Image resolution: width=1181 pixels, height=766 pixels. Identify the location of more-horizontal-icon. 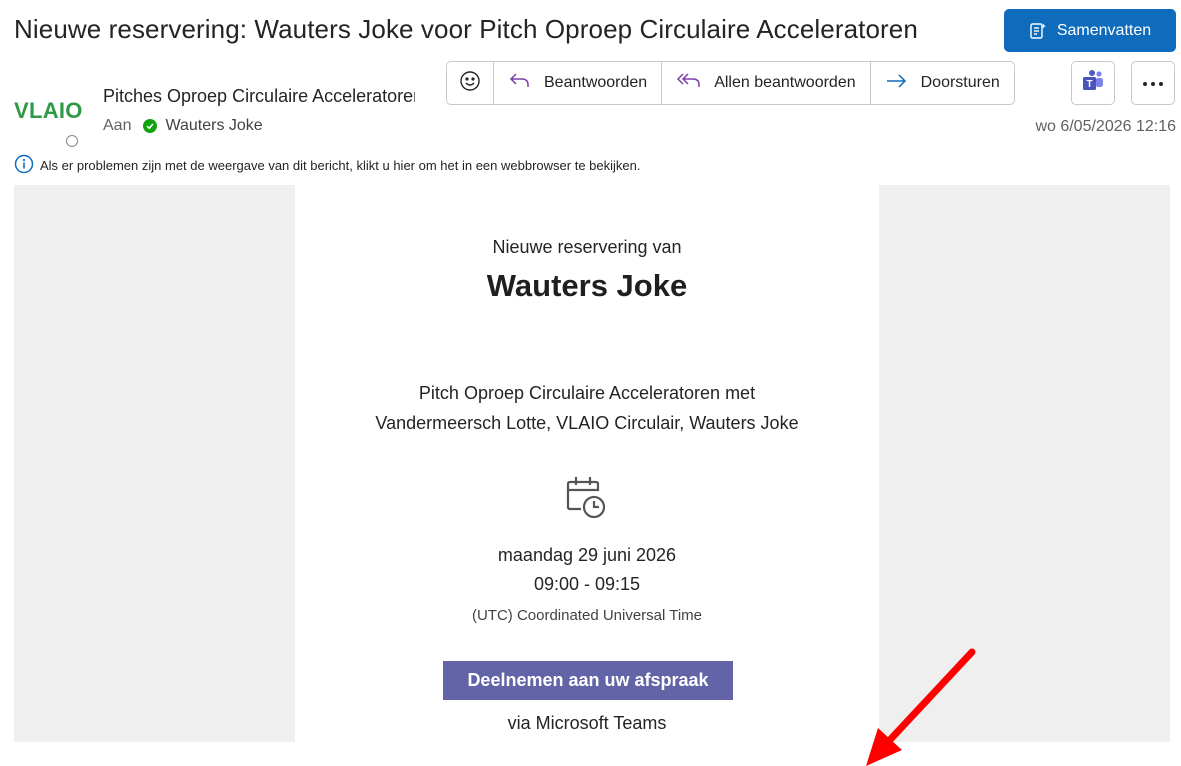
(1153, 83).